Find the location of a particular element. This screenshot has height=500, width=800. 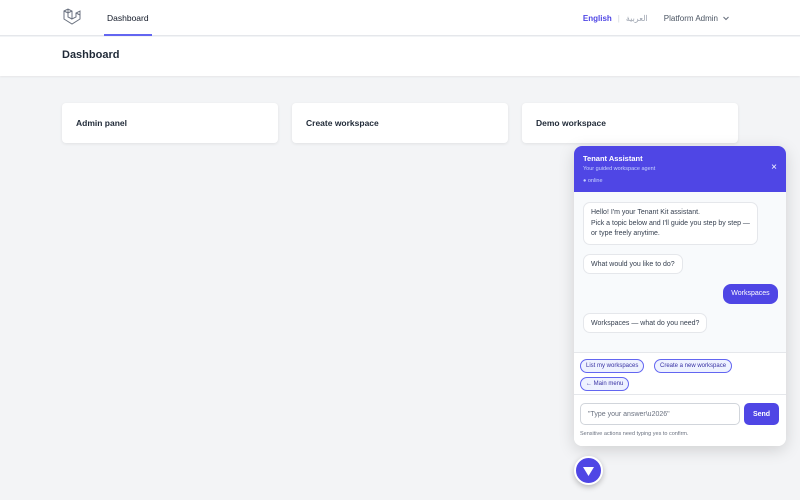

user-menu-dropdown: Platform Admin is located at coordinates (697, 18).